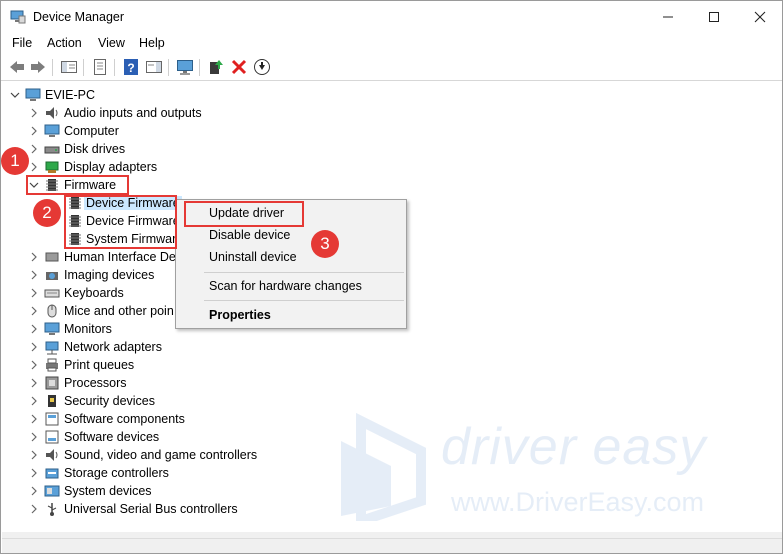 The height and width of the screenshot is (554, 783). Describe the element at coordinates (391, 44) in the screenshot. I see `menu-bar: File Action View Help` at that location.